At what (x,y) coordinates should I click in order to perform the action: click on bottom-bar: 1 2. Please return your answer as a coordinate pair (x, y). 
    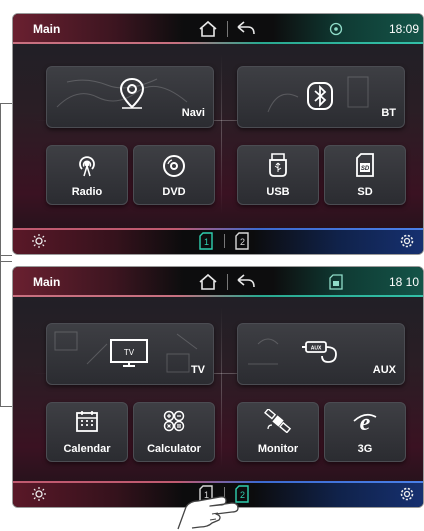
    Looking at the image, I should click on (218, 241).